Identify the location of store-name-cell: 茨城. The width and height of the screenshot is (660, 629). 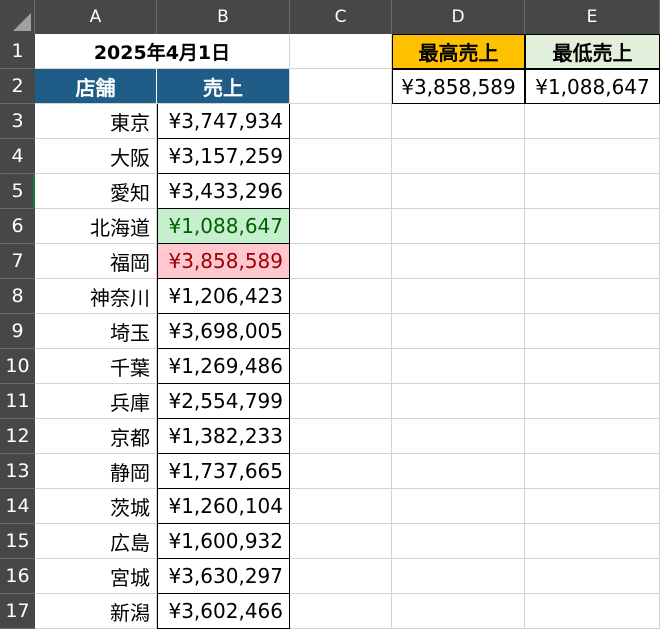
(96, 506).